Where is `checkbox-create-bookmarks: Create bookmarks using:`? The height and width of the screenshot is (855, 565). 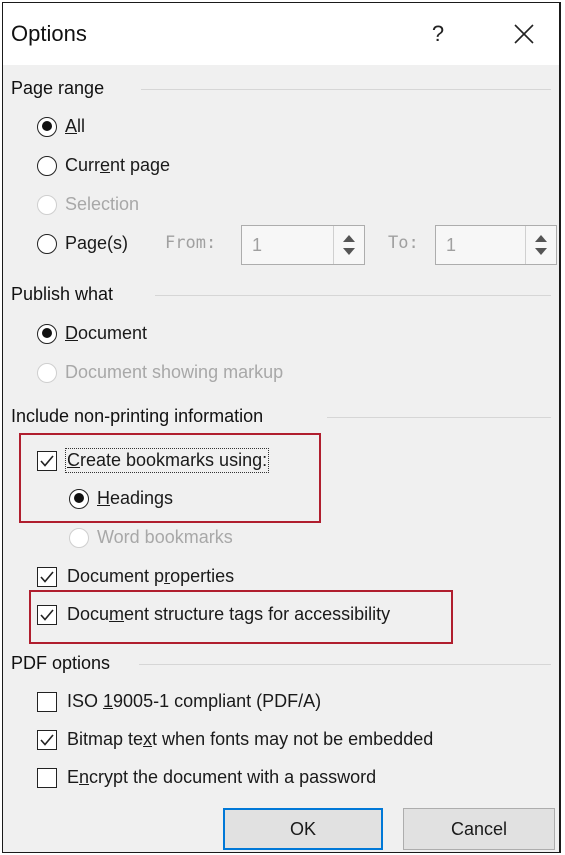
checkbox-create-bookmarks: Create bookmarks using: is located at coordinates (153, 460).